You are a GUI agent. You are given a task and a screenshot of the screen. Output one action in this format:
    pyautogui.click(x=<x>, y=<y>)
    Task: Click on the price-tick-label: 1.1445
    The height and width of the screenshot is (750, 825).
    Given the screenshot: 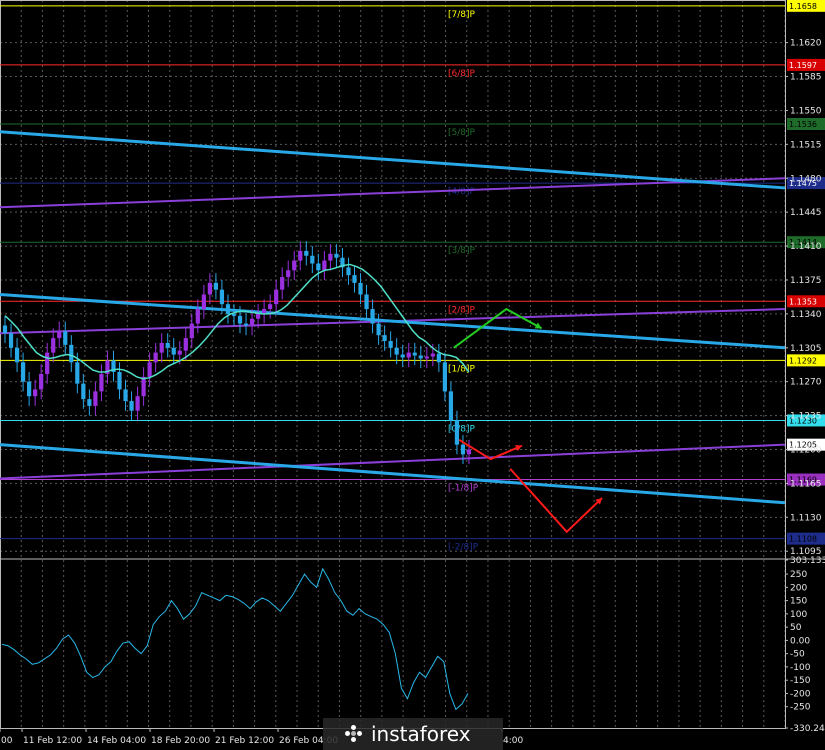 What is the action you would take?
    pyautogui.click(x=806, y=213)
    